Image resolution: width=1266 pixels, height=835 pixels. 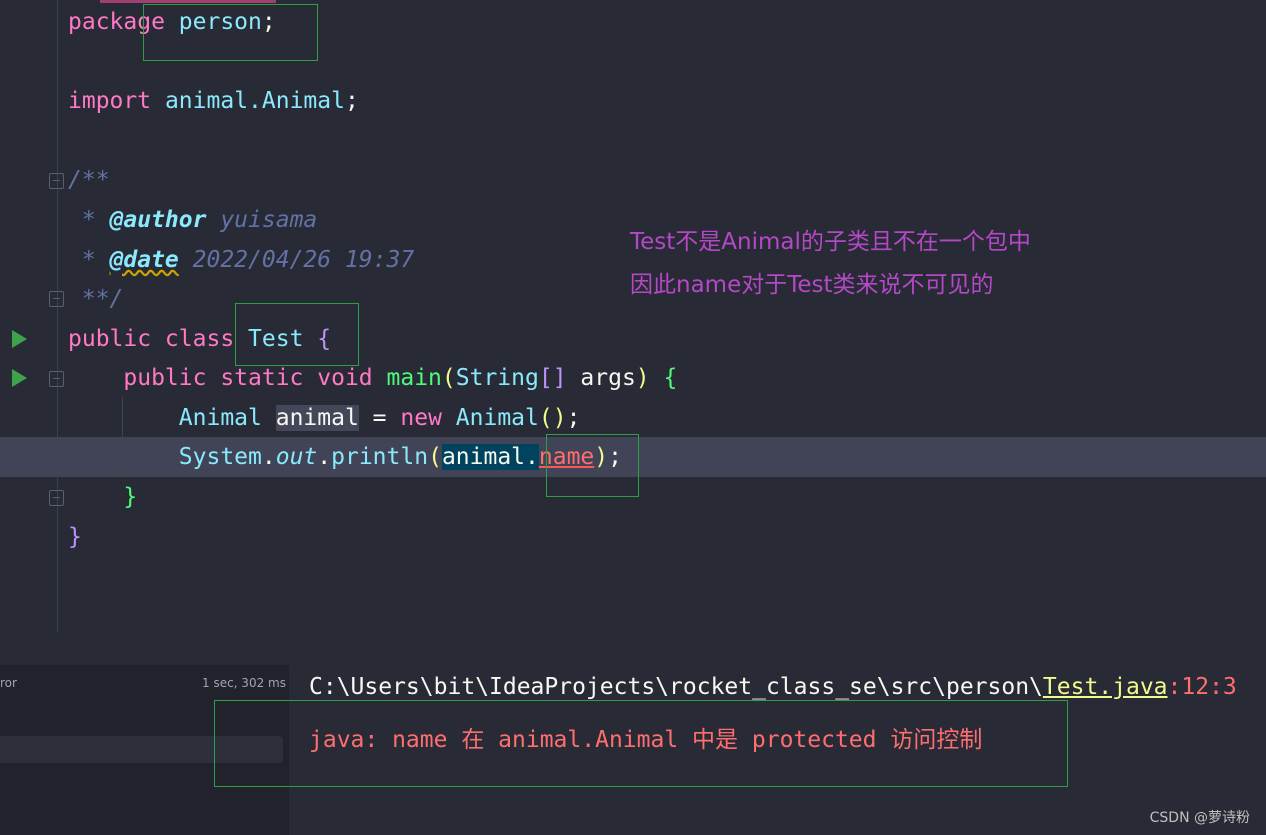 What do you see at coordinates (372, 378) in the screenshot?
I see `code-line-main: public static void main(String[] args) {` at bounding box center [372, 378].